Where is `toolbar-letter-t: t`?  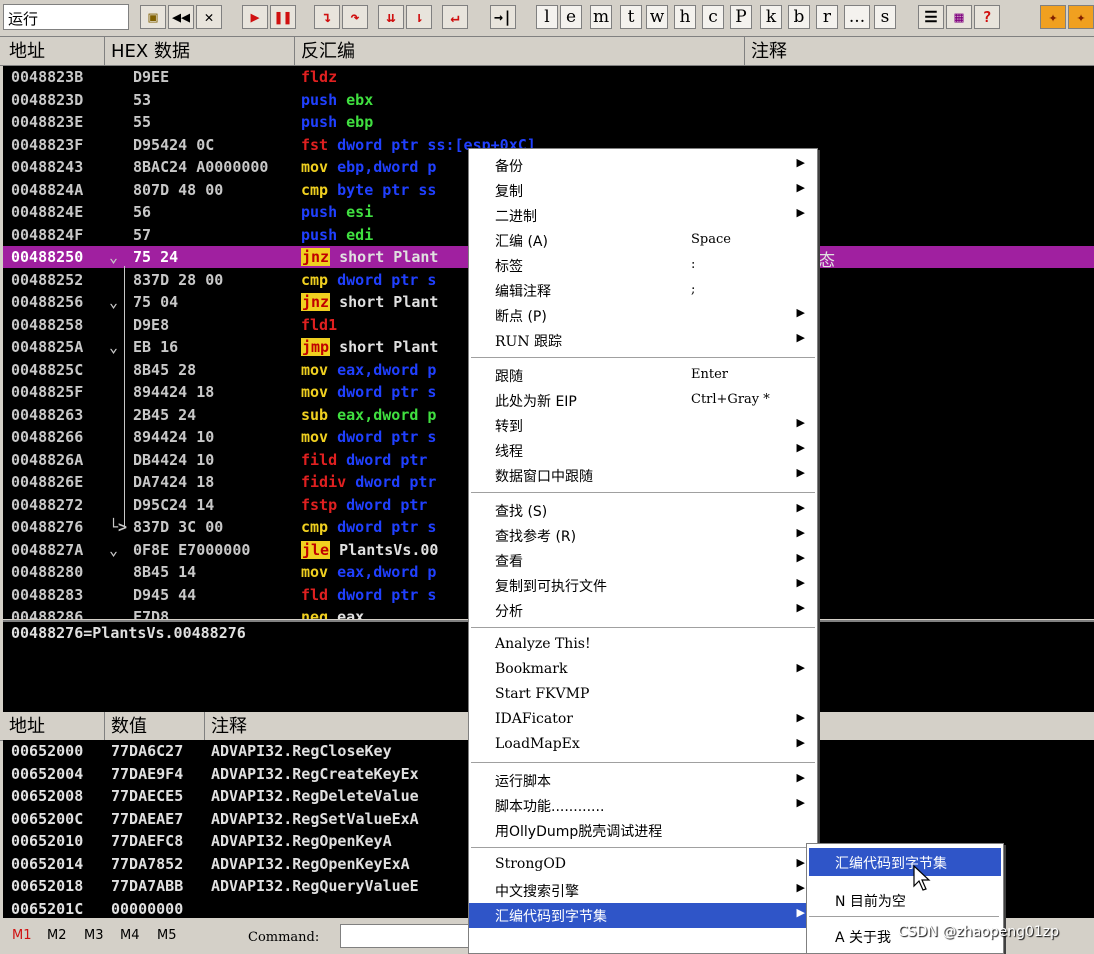 toolbar-letter-t: t is located at coordinates (631, 17).